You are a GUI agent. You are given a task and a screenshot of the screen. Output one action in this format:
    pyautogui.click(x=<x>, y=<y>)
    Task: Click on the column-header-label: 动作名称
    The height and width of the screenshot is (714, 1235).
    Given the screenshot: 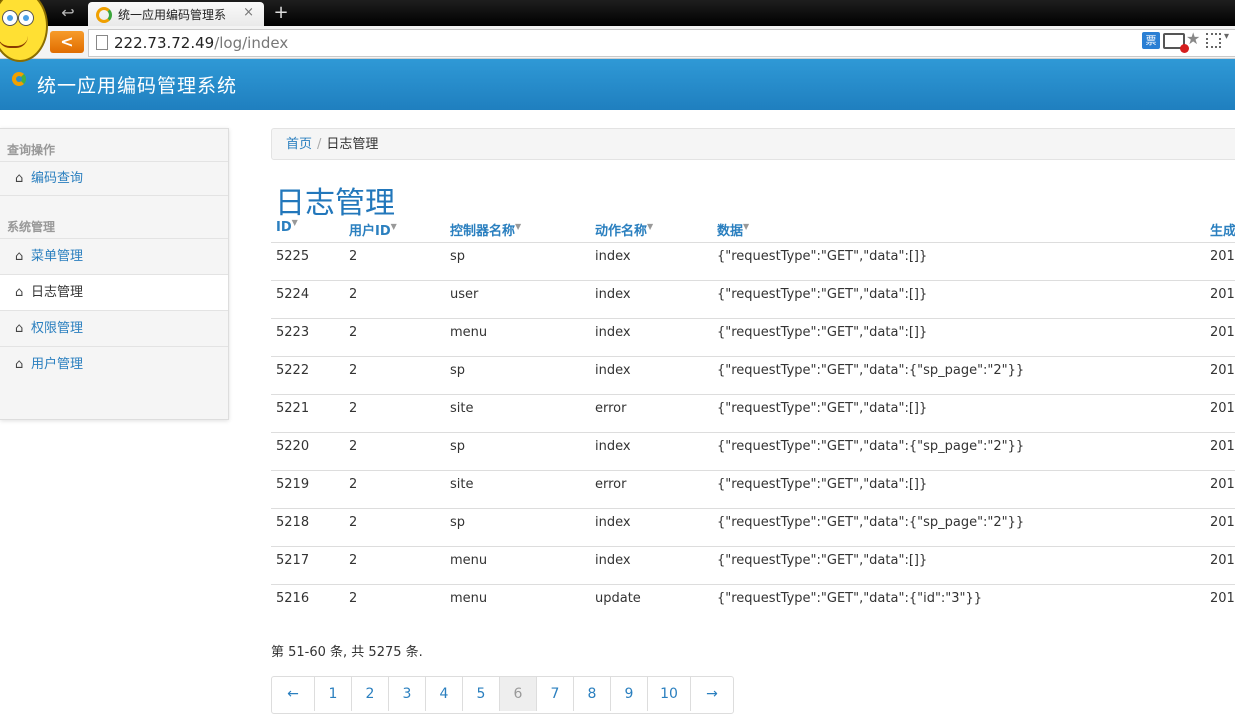 What is the action you would take?
    pyautogui.click(x=621, y=231)
    